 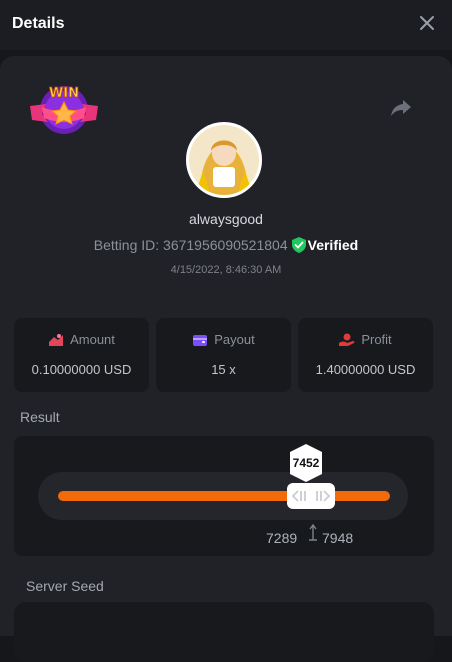 What do you see at coordinates (427, 23) in the screenshot?
I see `close-icon` at bounding box center [427, 23].